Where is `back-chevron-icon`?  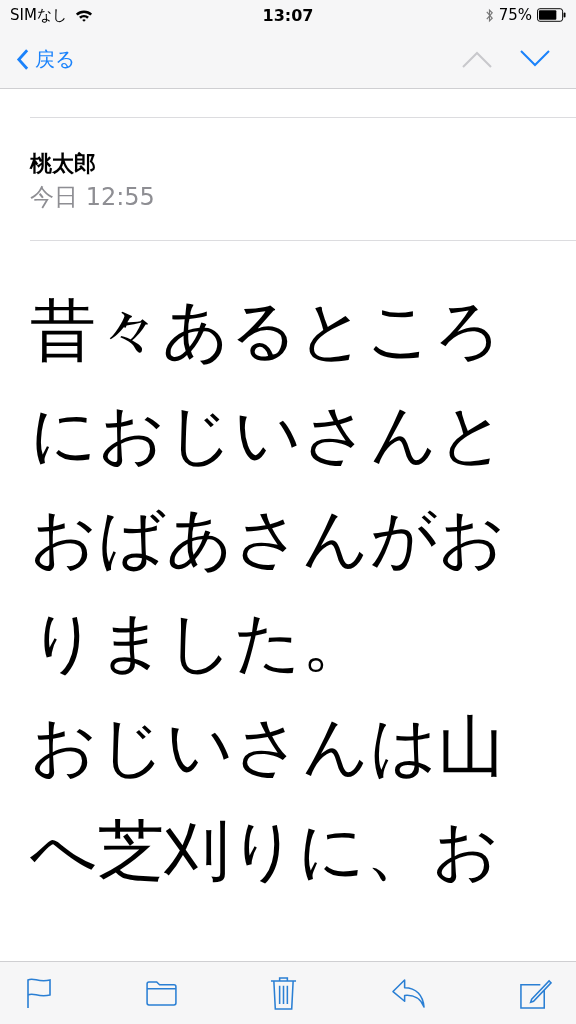
back-chevron-icon is located at coordinates (22, 59).